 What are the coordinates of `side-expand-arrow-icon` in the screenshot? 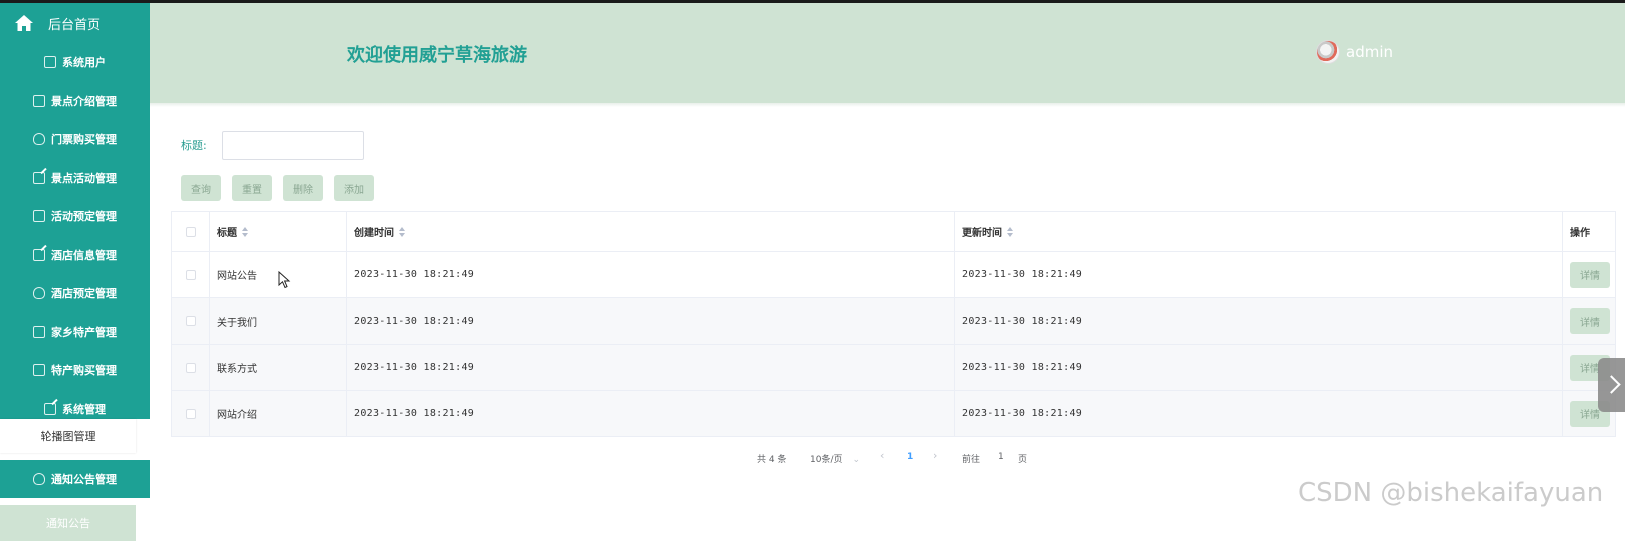 It's located at (1611, 385).